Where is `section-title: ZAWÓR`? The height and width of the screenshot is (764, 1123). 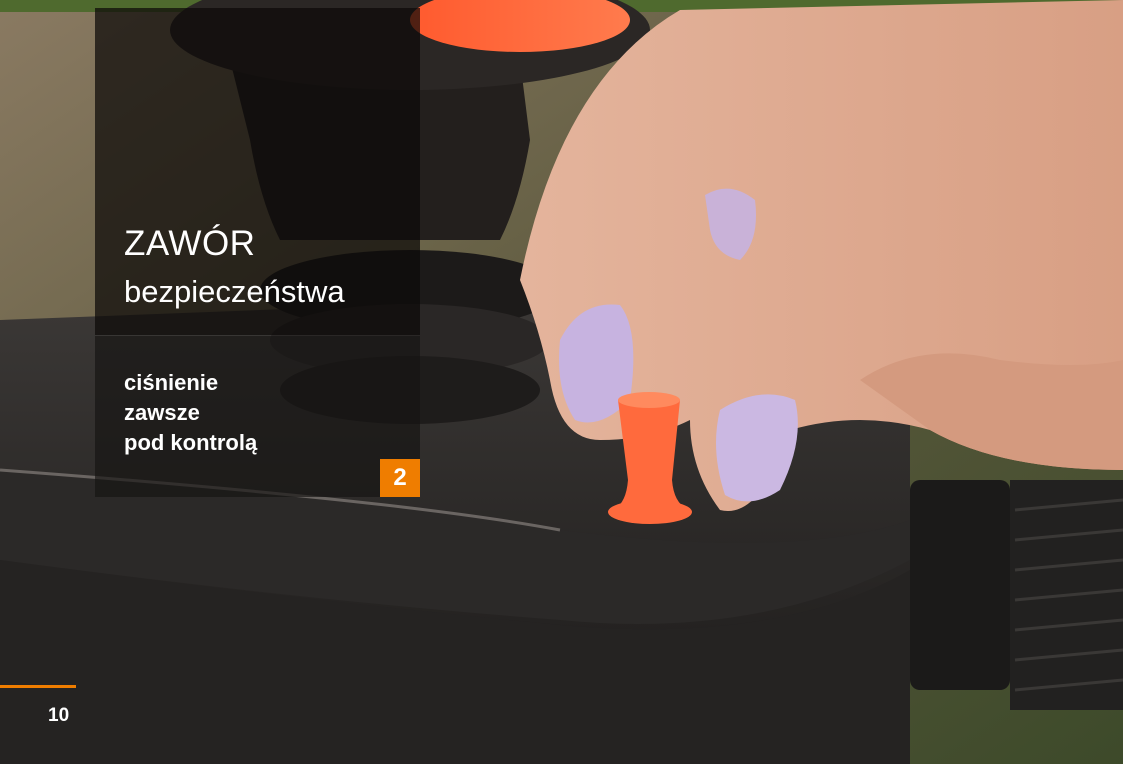 section-title: ZAWÓR is located at coordinates (190, 243).